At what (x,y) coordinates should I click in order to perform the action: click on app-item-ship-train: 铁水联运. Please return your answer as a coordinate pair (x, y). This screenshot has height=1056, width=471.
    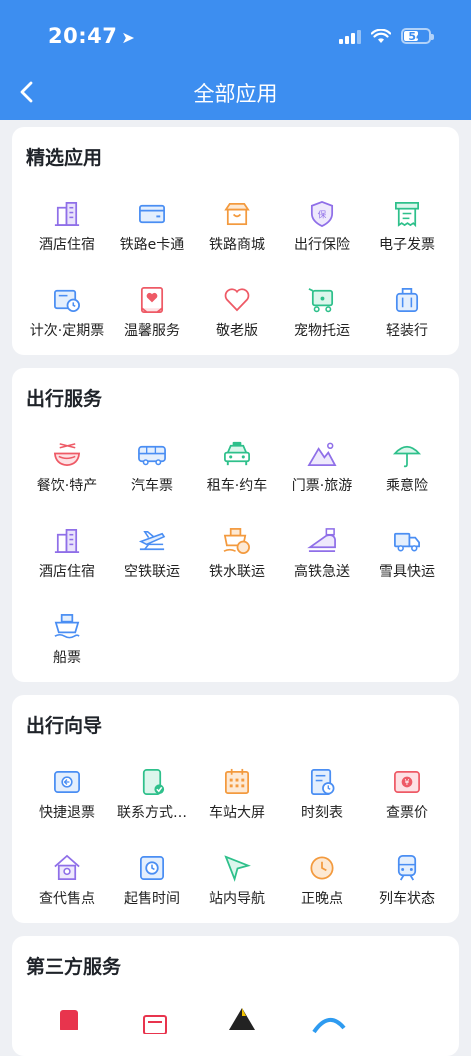
    Looking at the image, I should click on (237, 556).